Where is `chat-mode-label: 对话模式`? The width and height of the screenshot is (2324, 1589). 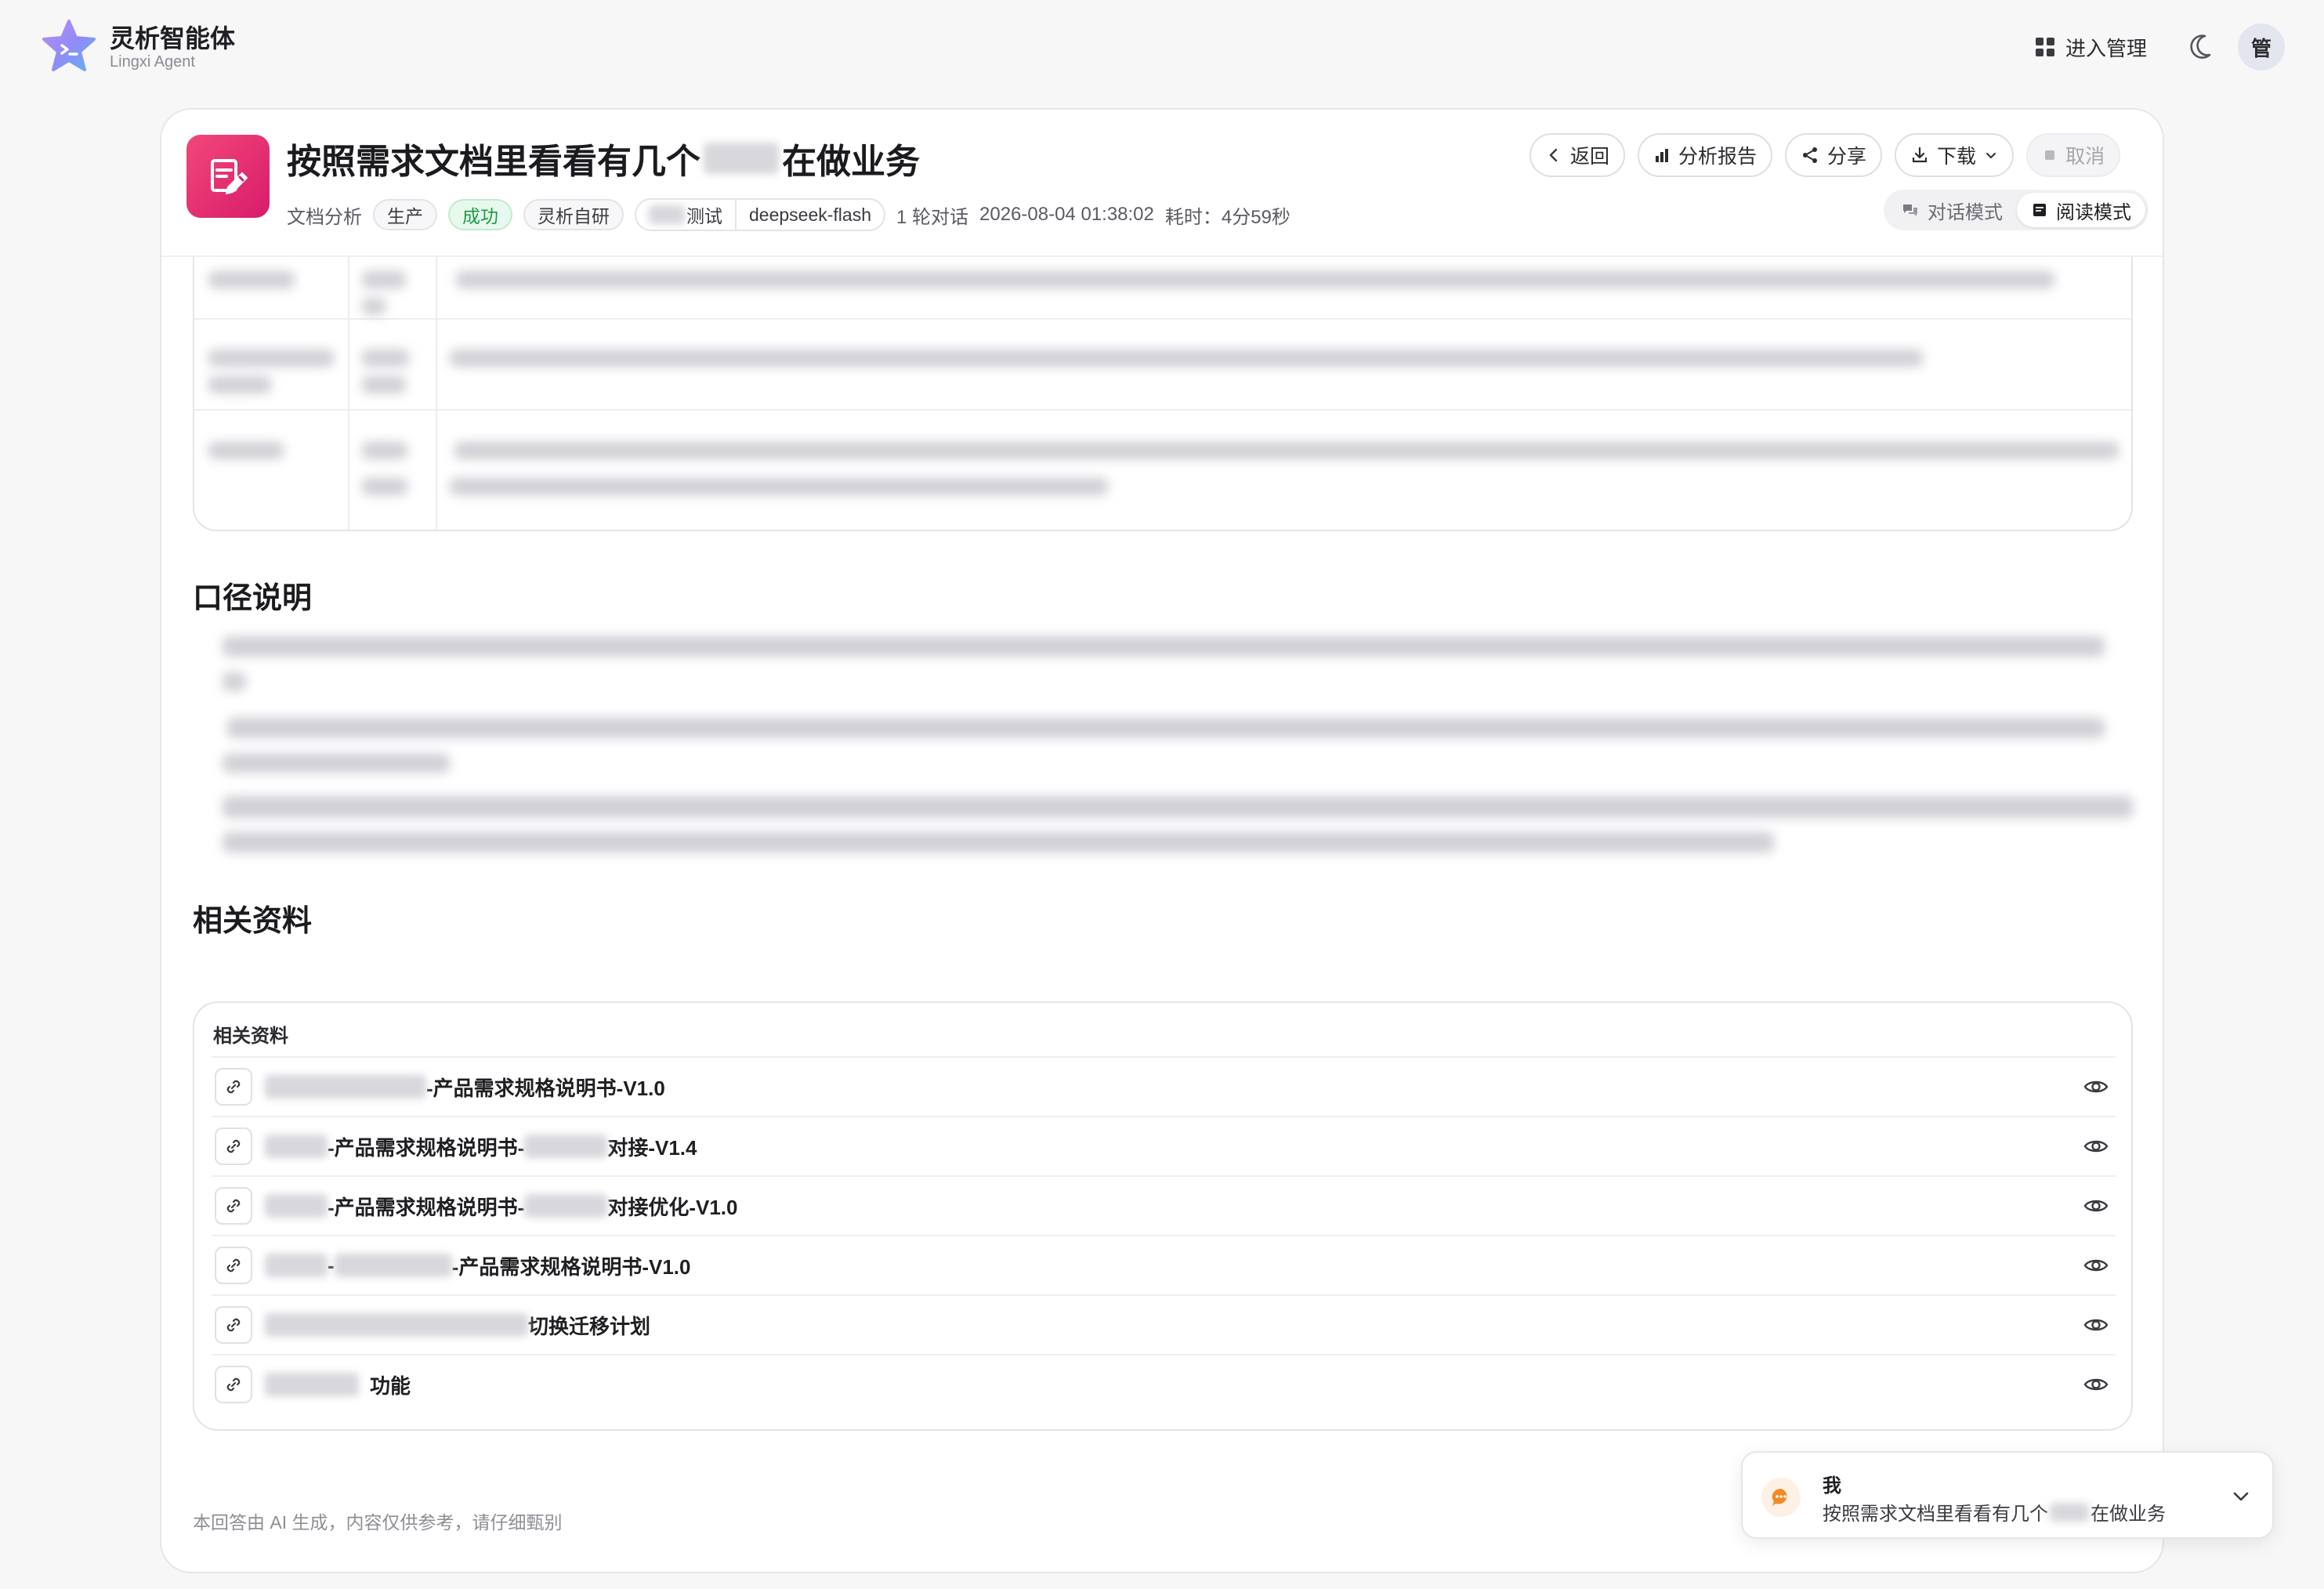
chat-mode-label: 对话模式 is located at coordinates (1966, 212).